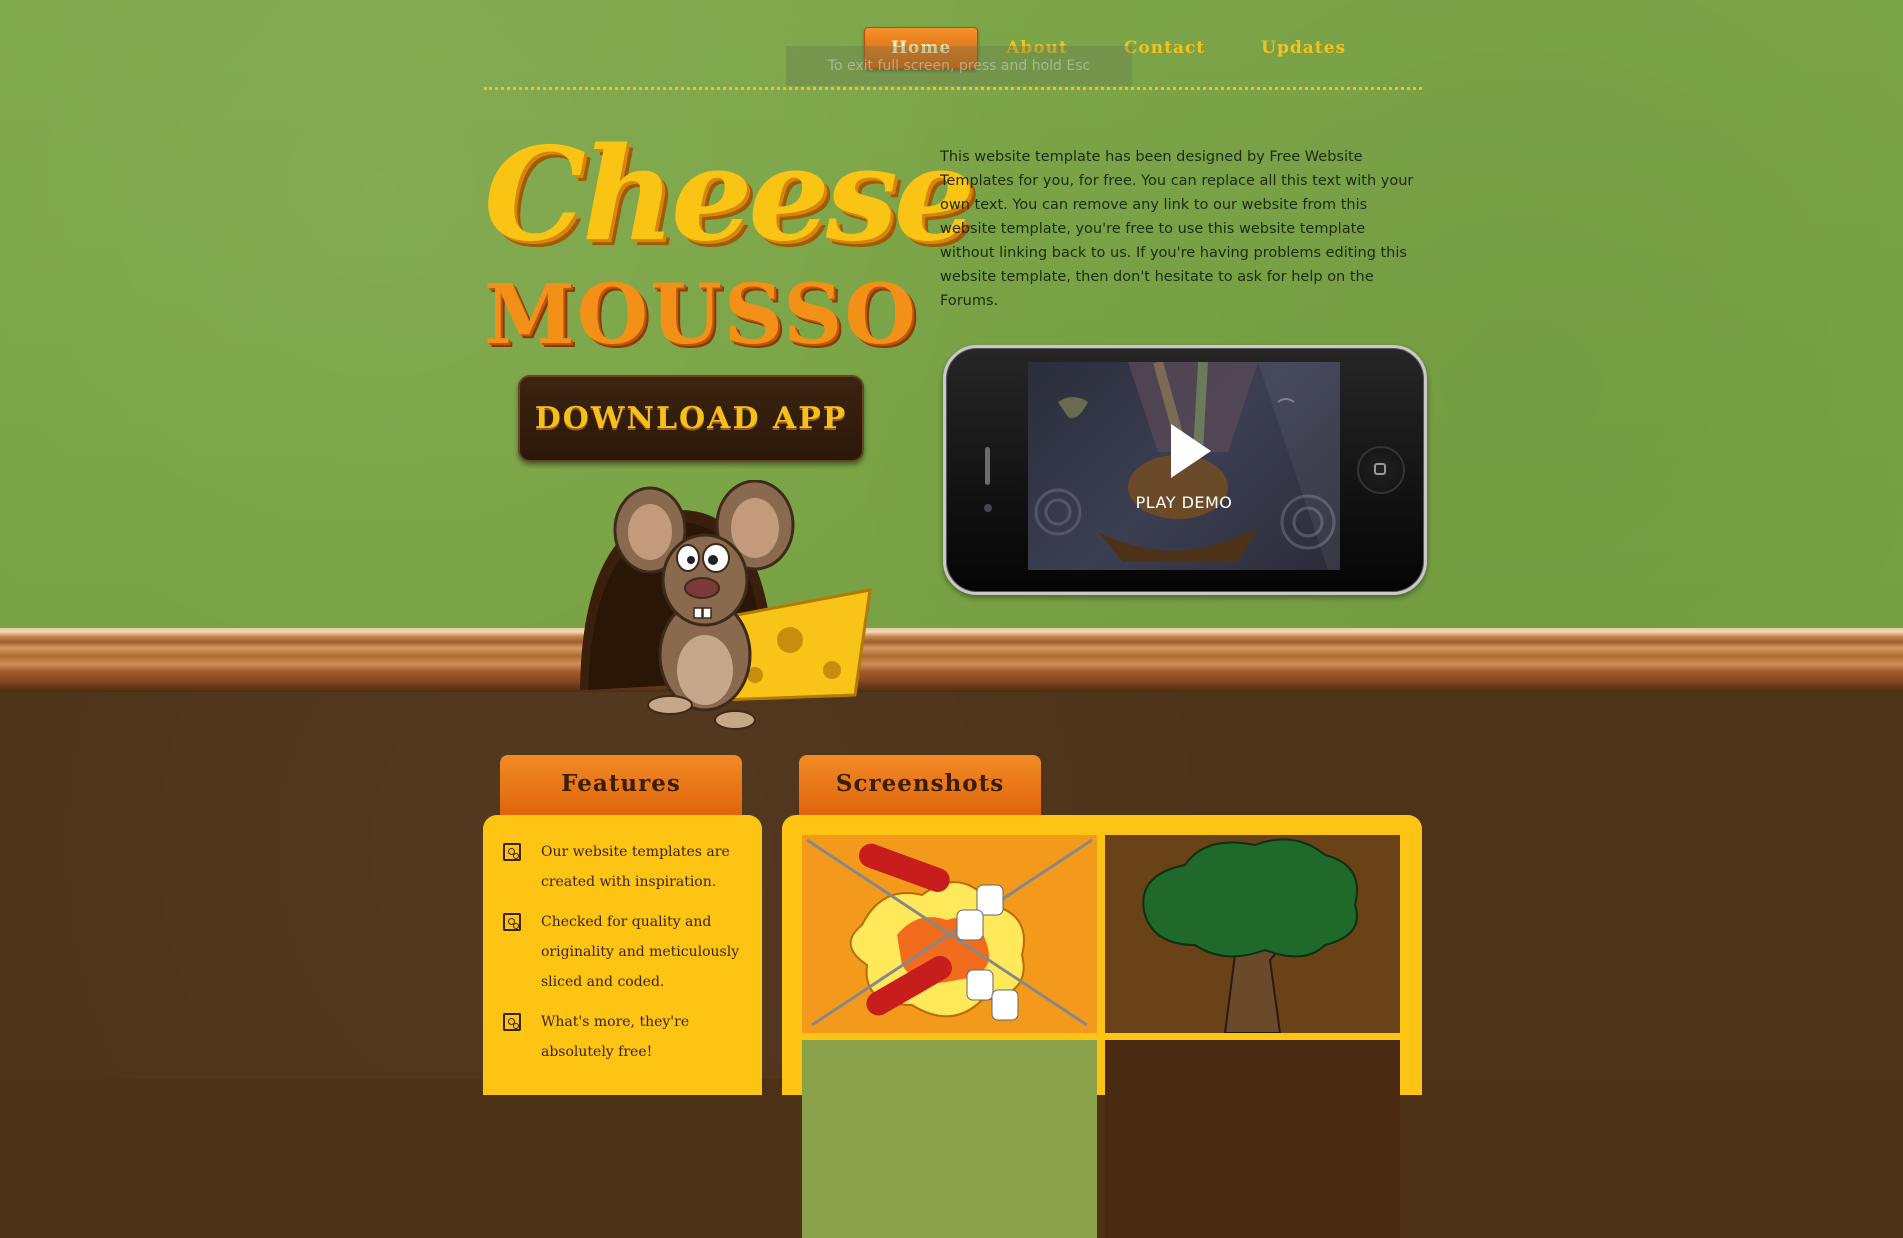 This screenshot has width=1903, height=1238. Describe the element at coordinates (988, 508) in the screenshot. I see `phone-camera` at that location.